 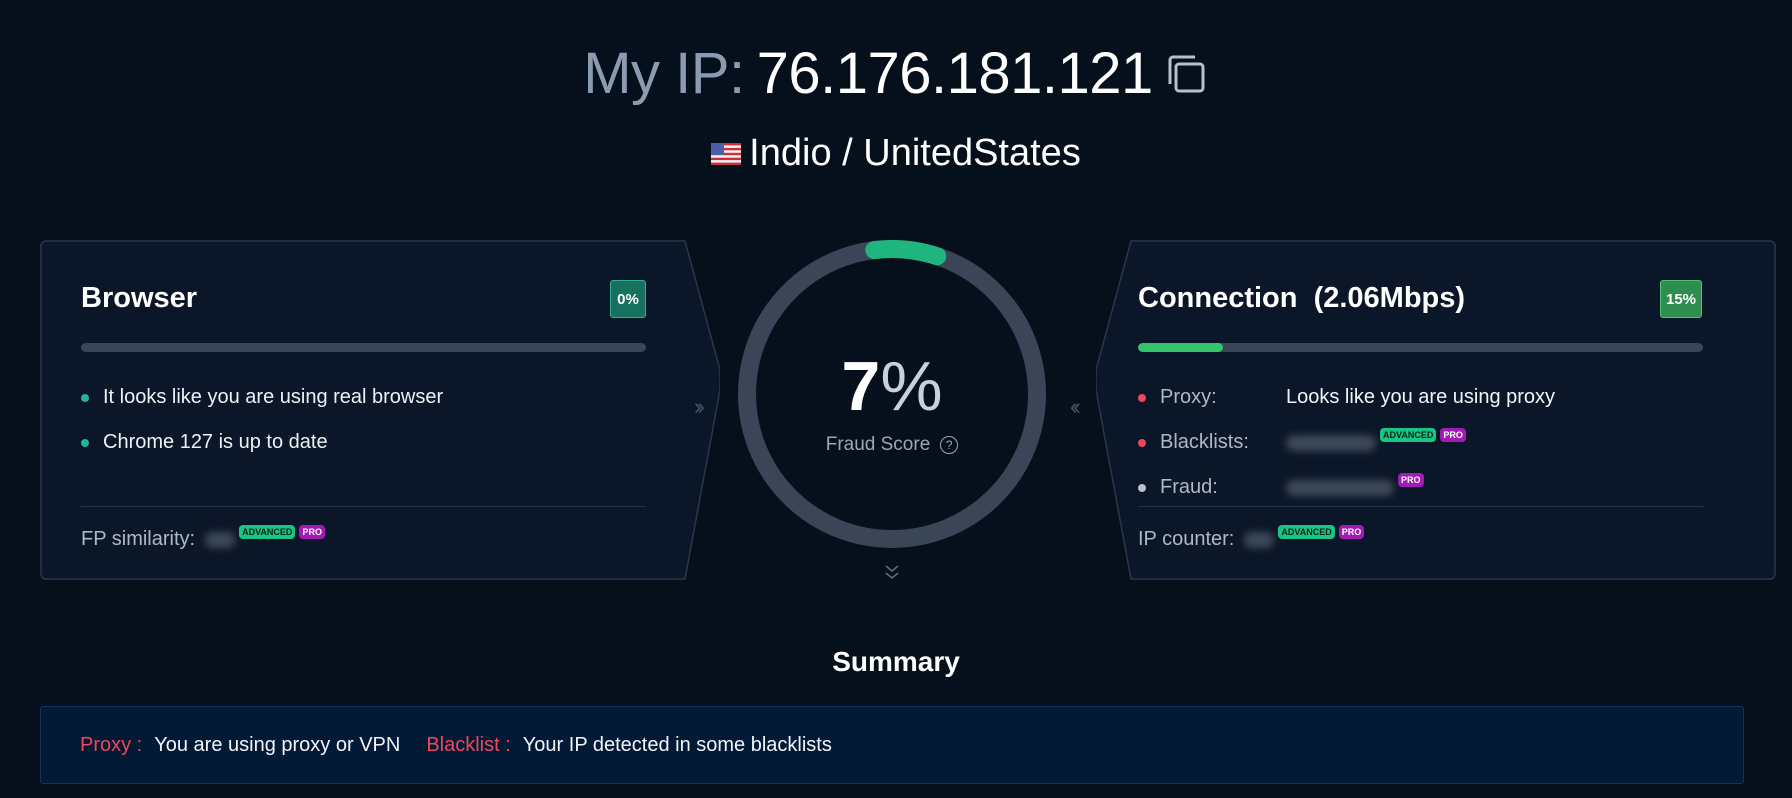 What do you see at coordinates (677, 744) in the screenshot?
I see `summary-blacklist-value: Your IP detected in some blacklists` at bounding box center [677, 744].